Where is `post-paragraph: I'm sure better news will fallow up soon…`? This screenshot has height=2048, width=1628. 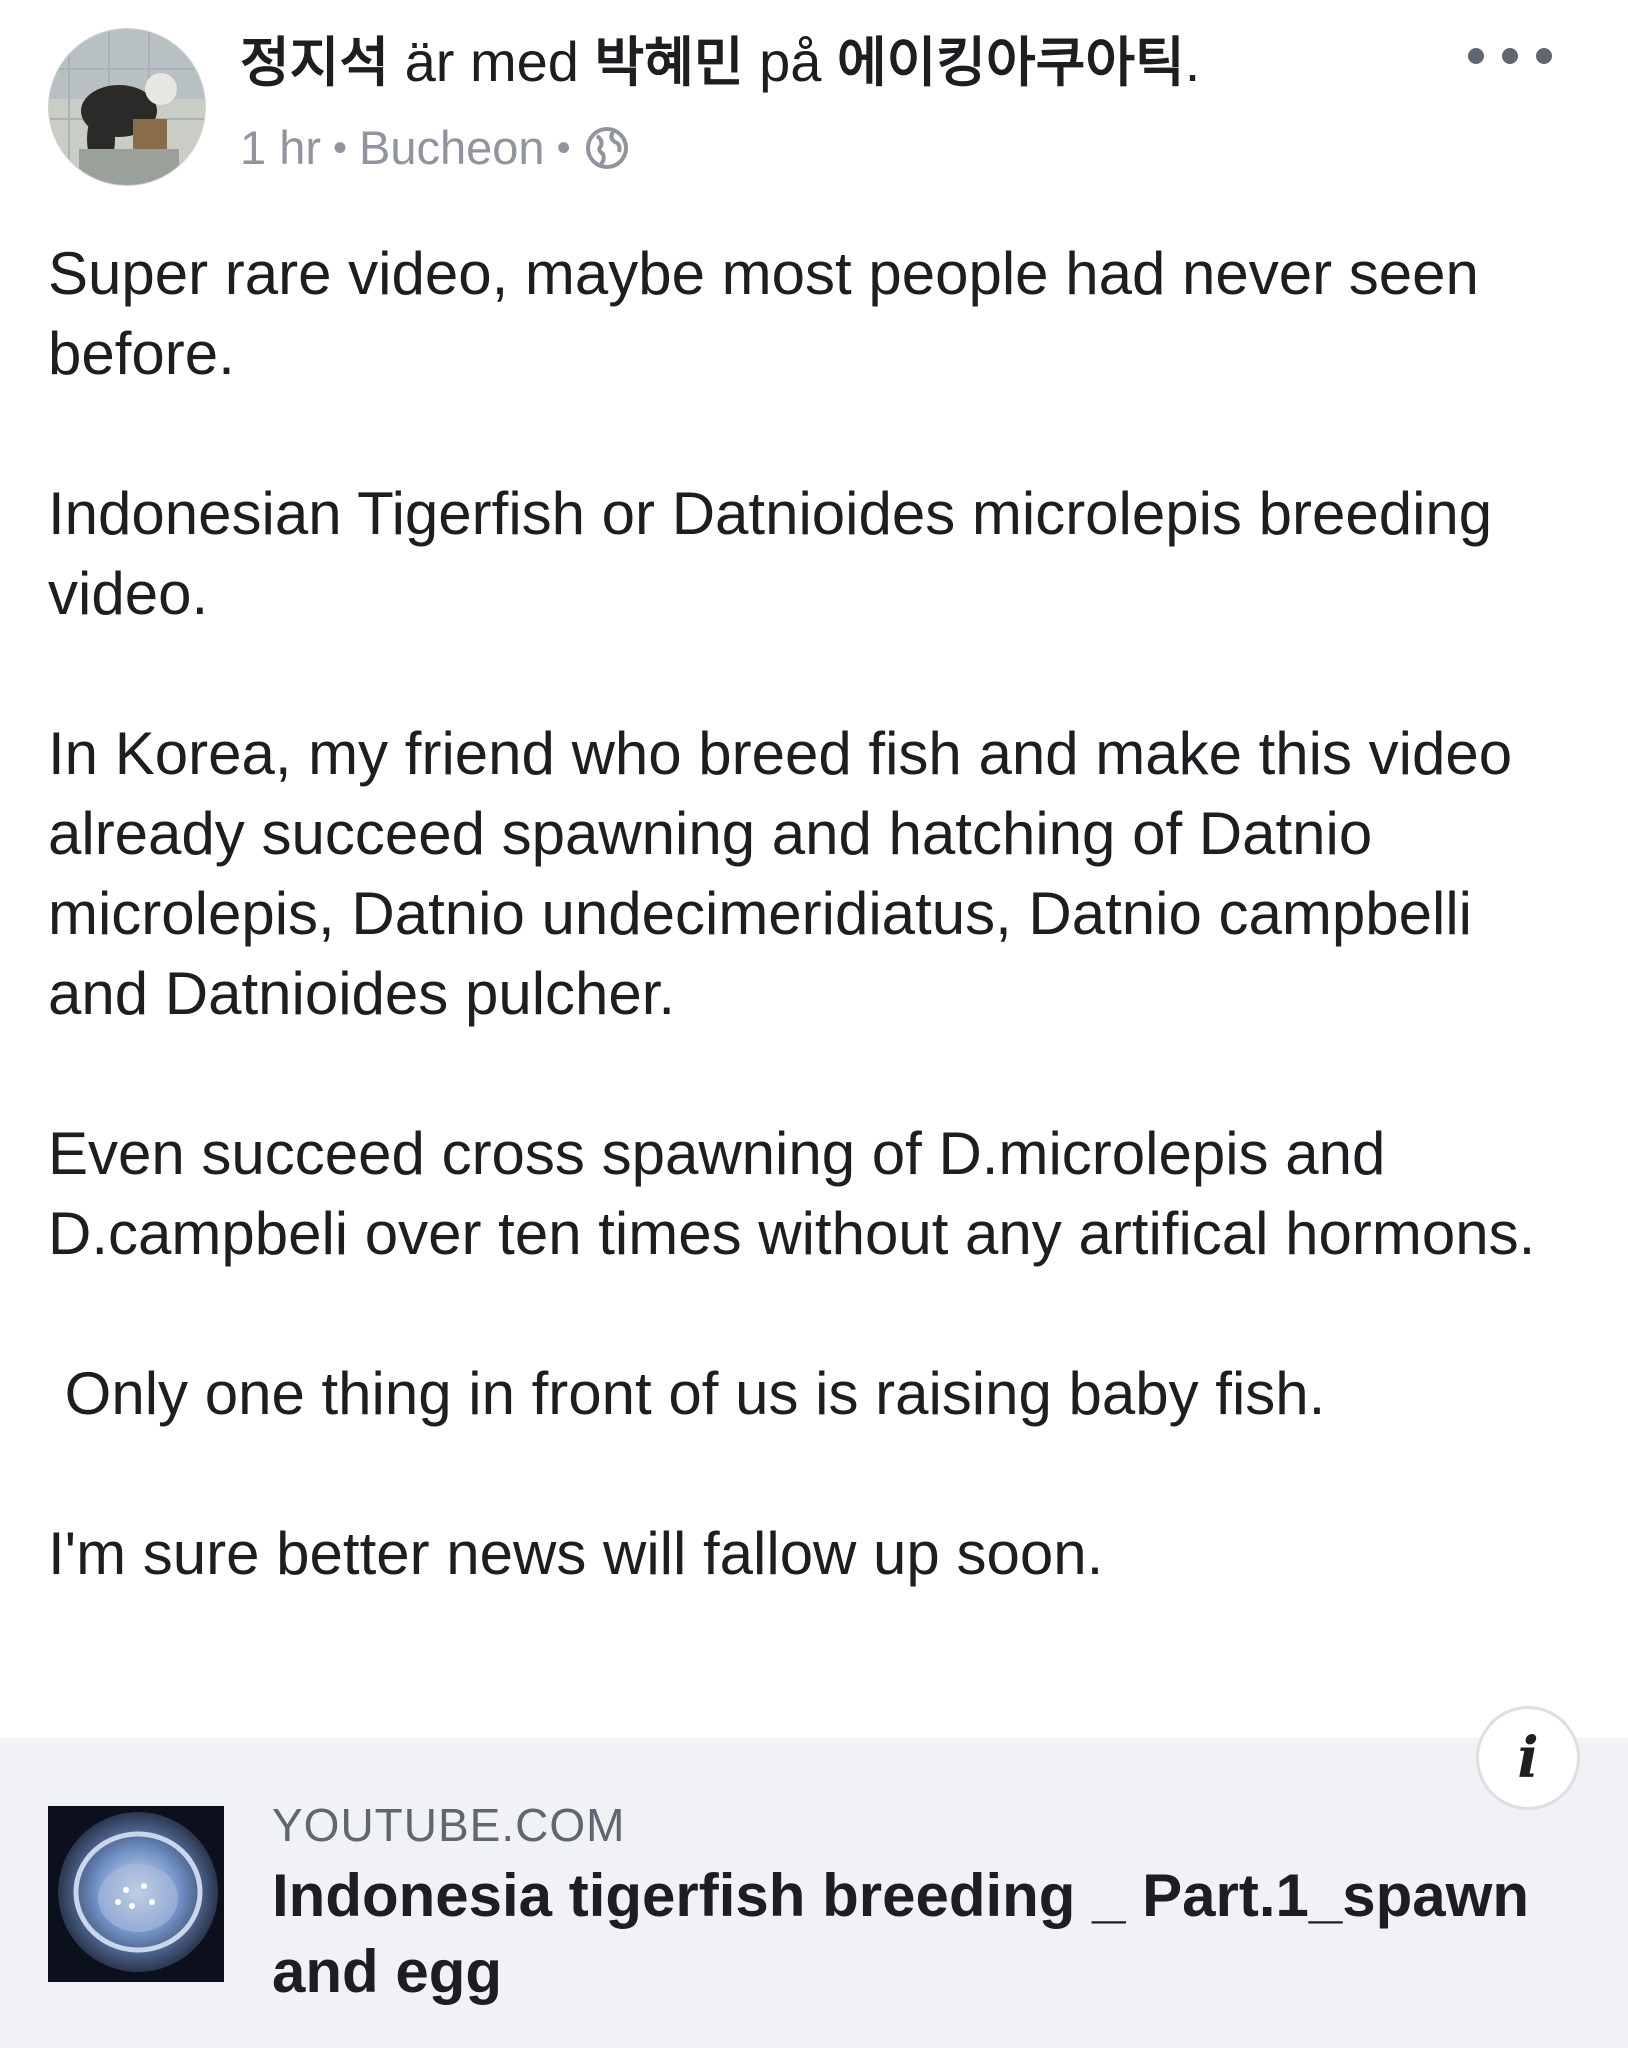
post-paragraph: I'm sure better news will fallow up soon… is located at coordinates (576, 1553).